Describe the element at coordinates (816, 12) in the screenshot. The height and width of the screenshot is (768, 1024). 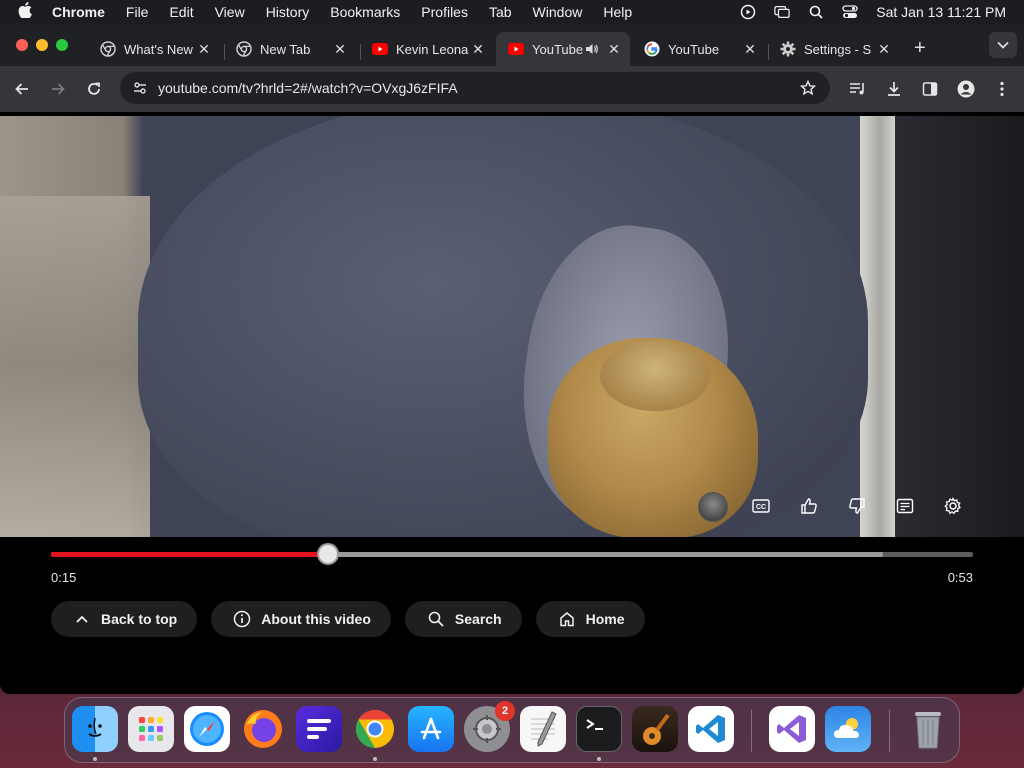
I see `spotlight-search-icon` at that location.